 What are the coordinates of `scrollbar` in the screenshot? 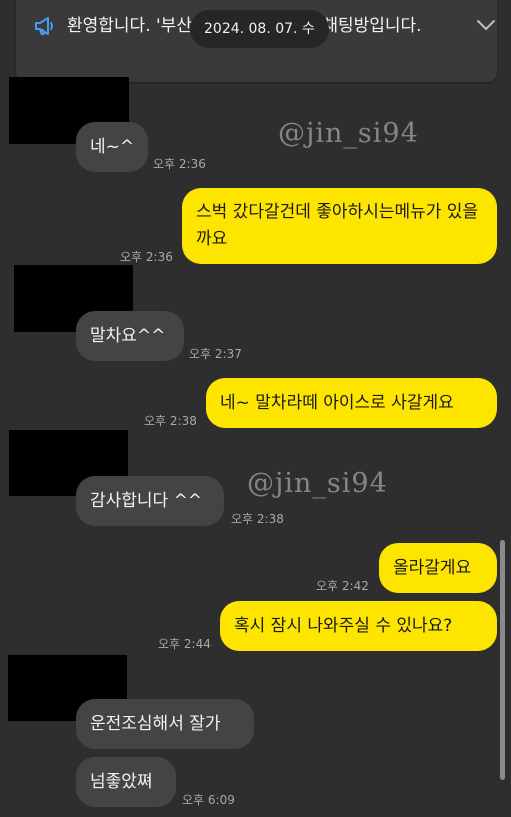 It's located at (502, 660).